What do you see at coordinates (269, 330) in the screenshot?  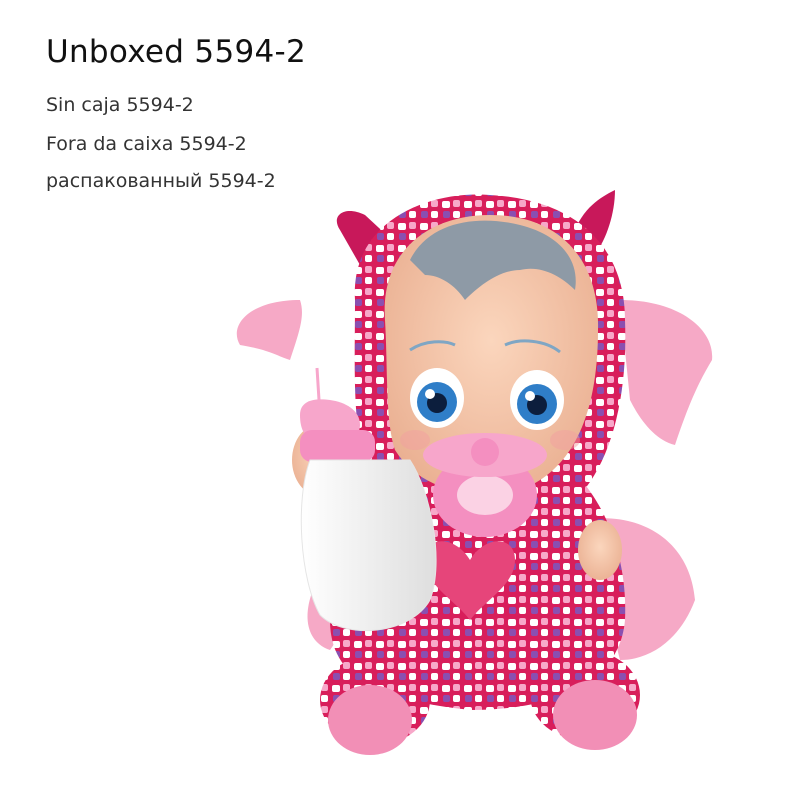 I see `left-wing` at bounding box center [269, 330].